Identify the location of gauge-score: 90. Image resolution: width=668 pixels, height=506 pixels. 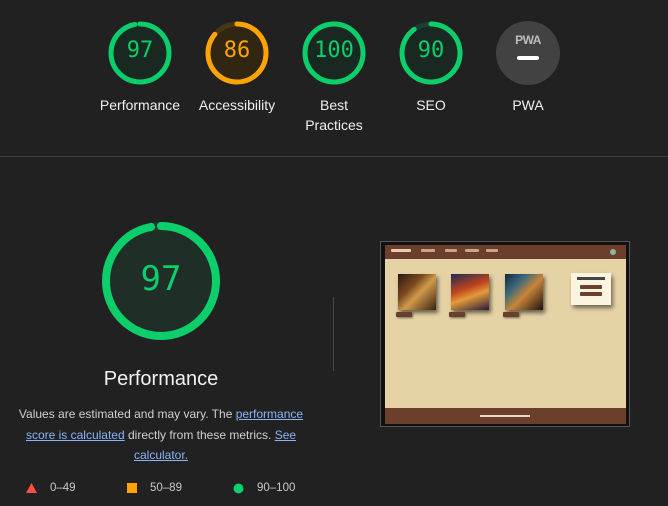
(431, 50).